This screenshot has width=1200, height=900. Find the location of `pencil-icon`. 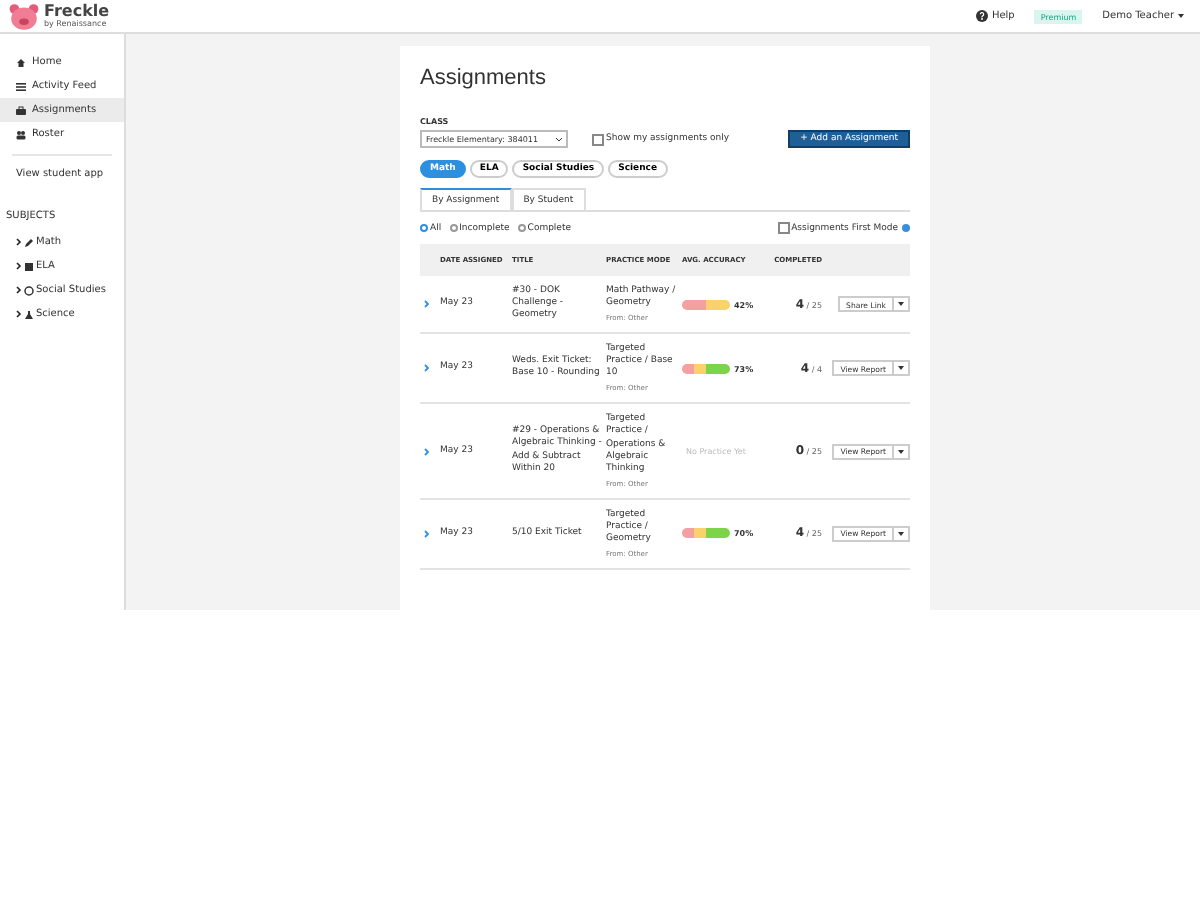

pencil-icon is located at coordinates (29, 242).